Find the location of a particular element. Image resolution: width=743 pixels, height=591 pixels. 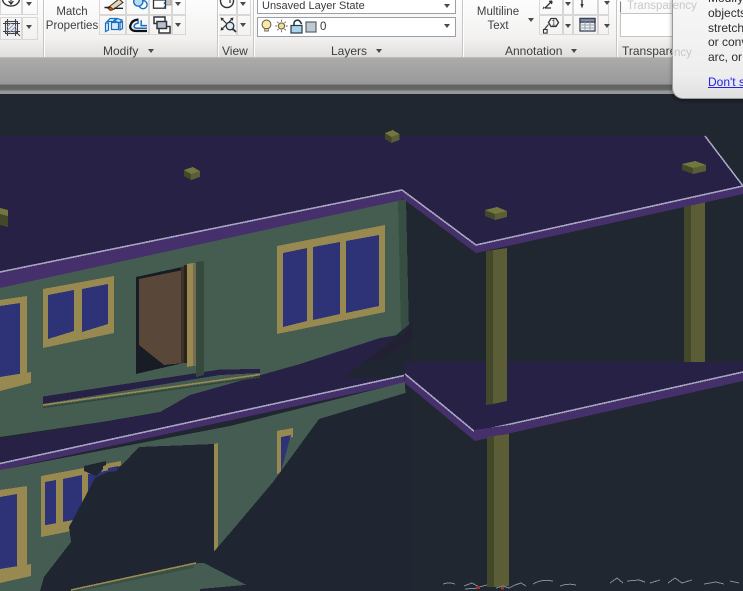

svg-text: 1 is located at coordinates (554, 23).